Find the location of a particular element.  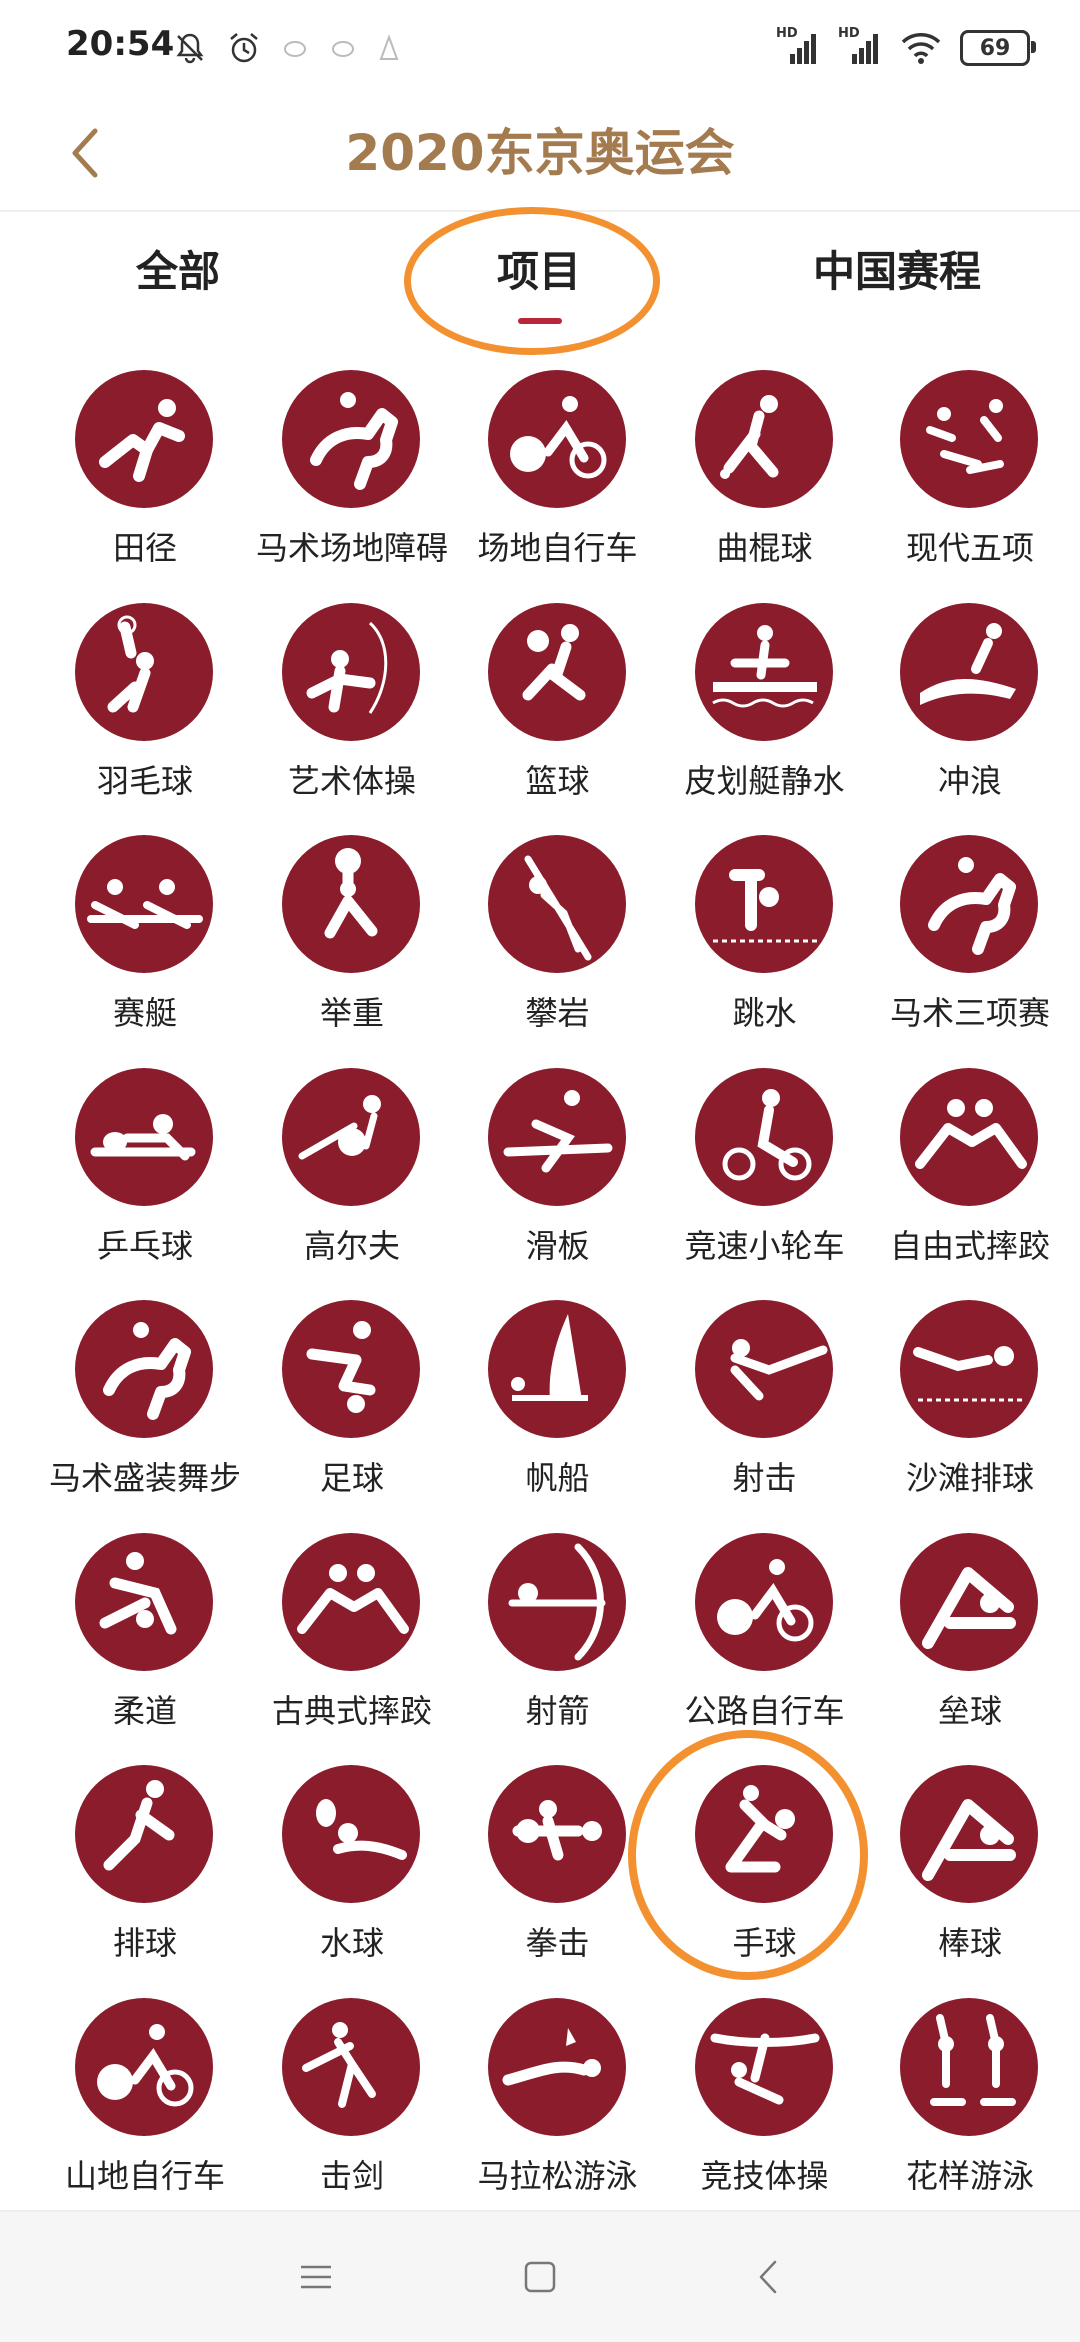

sport-item: 赛艇 is located at coordinates (145, 945).